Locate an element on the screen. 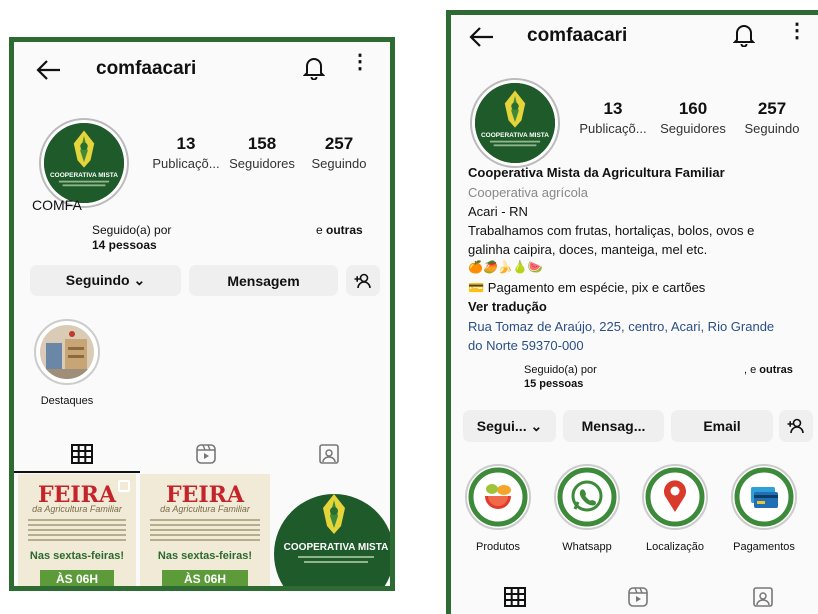 This screenshot has height=614, width=818. highlight-destaques is located at coordinates (67, 352).